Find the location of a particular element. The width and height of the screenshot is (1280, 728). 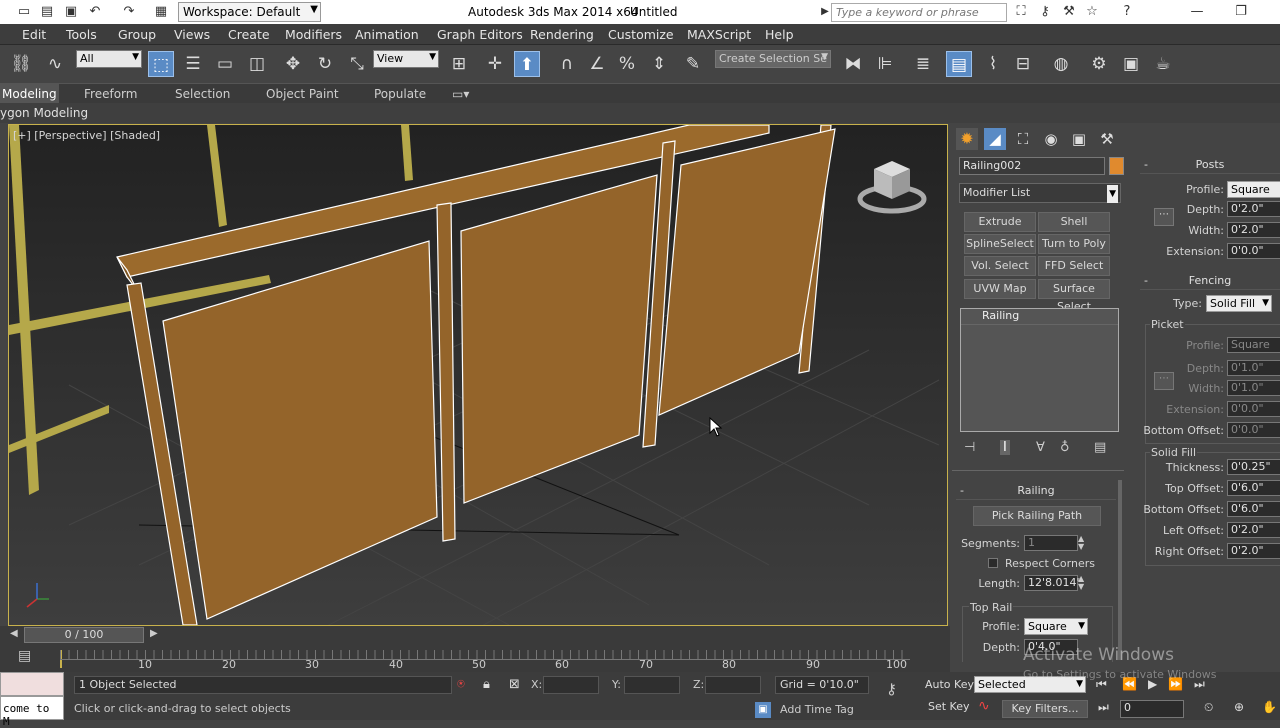

search-input: Type a keyword or phrase is located at coordinates (919, 12).